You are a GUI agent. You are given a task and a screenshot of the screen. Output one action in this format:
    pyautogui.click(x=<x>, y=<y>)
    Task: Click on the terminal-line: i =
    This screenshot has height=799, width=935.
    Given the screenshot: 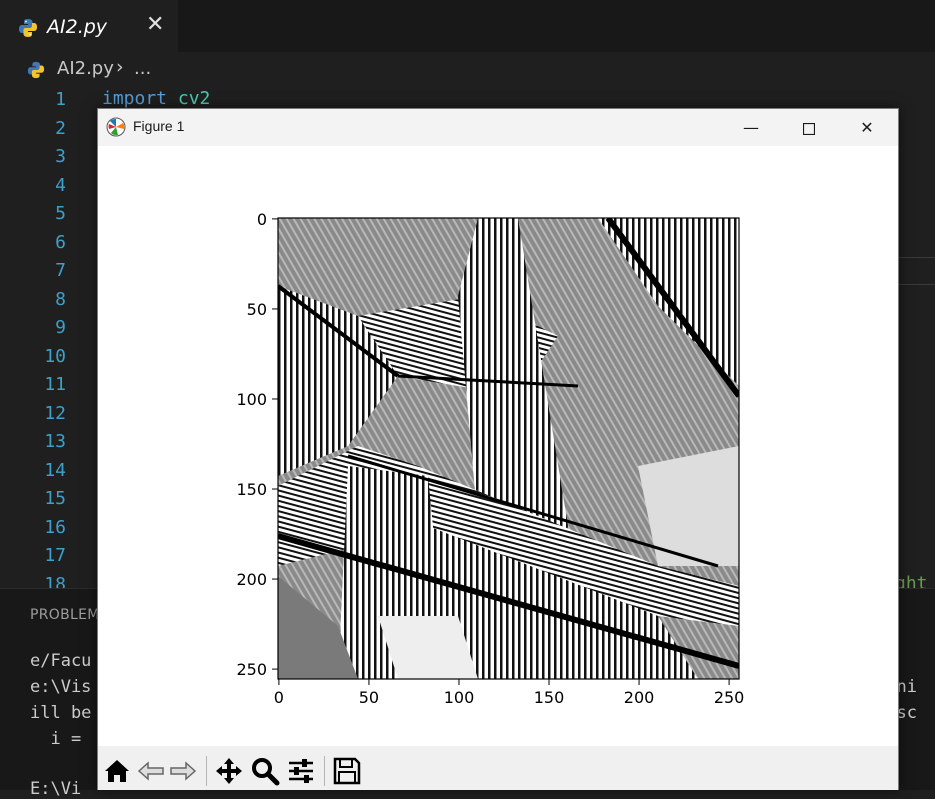 What is the action you would take?
    pyautogui.click(x=56, y=739)
    